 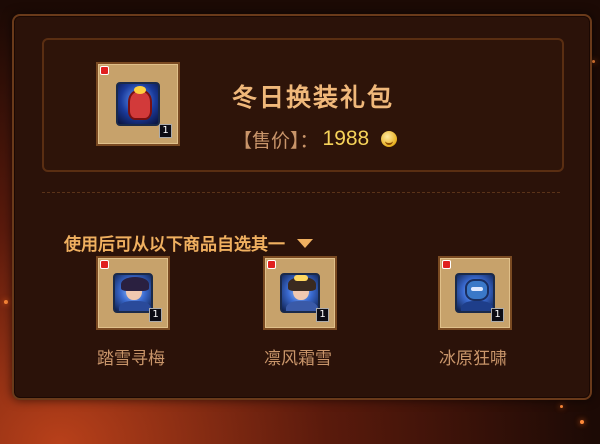 I want to click on reward-name: 冰原狂啸, so click(x=473, y=358).